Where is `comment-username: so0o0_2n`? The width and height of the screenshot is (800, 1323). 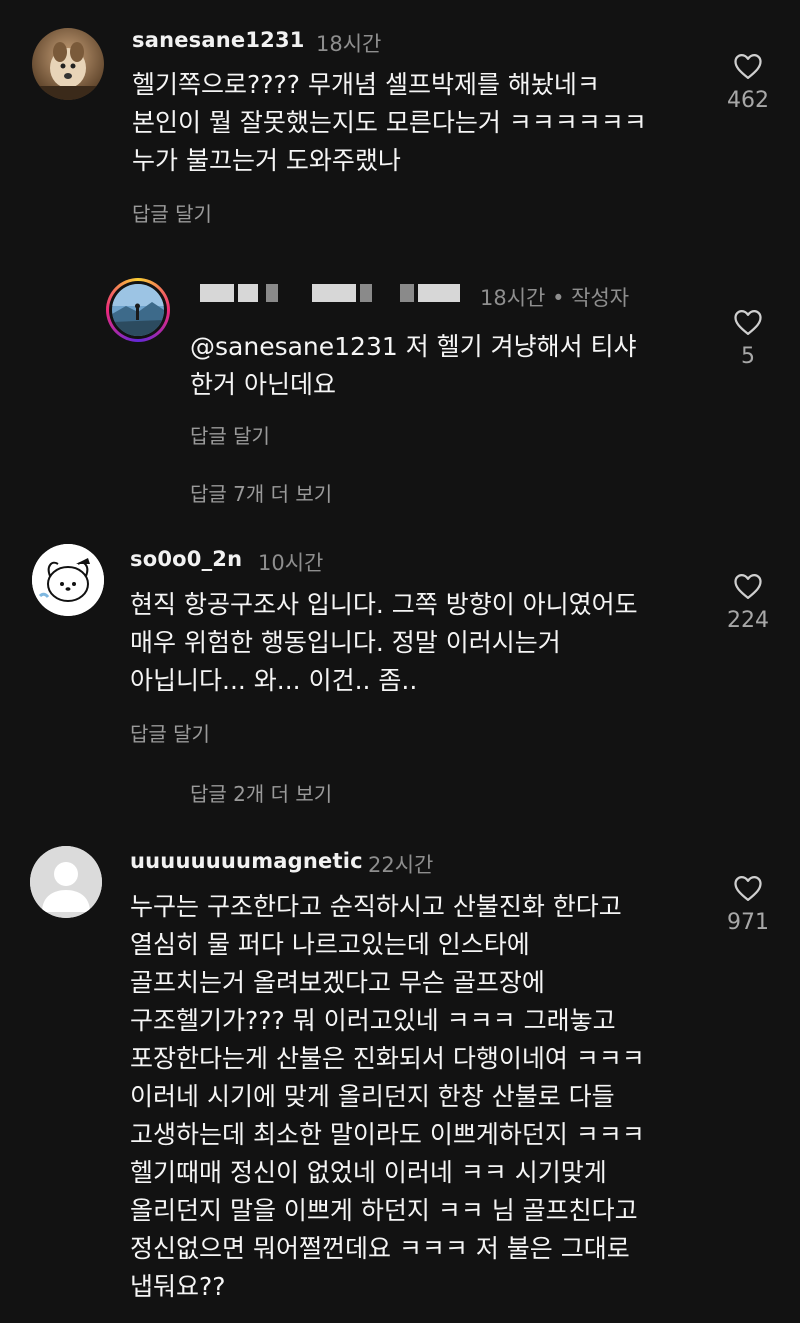
comment-username: so0o0_2n is located at coordinates (186, 559).